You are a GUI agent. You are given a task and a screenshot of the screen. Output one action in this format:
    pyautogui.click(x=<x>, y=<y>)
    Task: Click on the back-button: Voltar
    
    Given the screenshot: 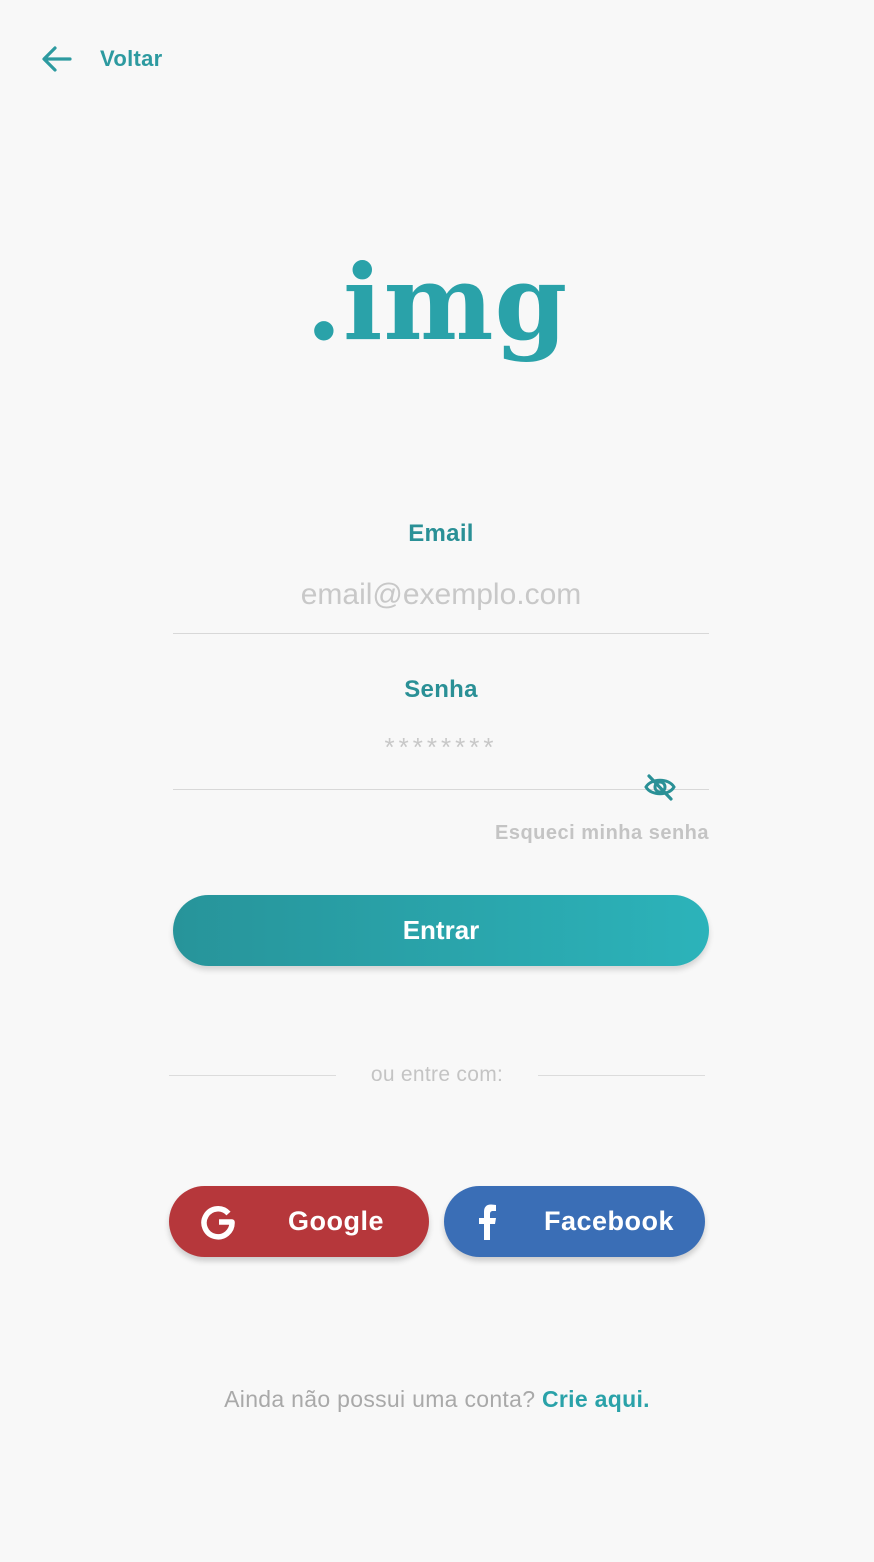 What is the action you would take?
    pyautogui.click(x=101, y=59)
    